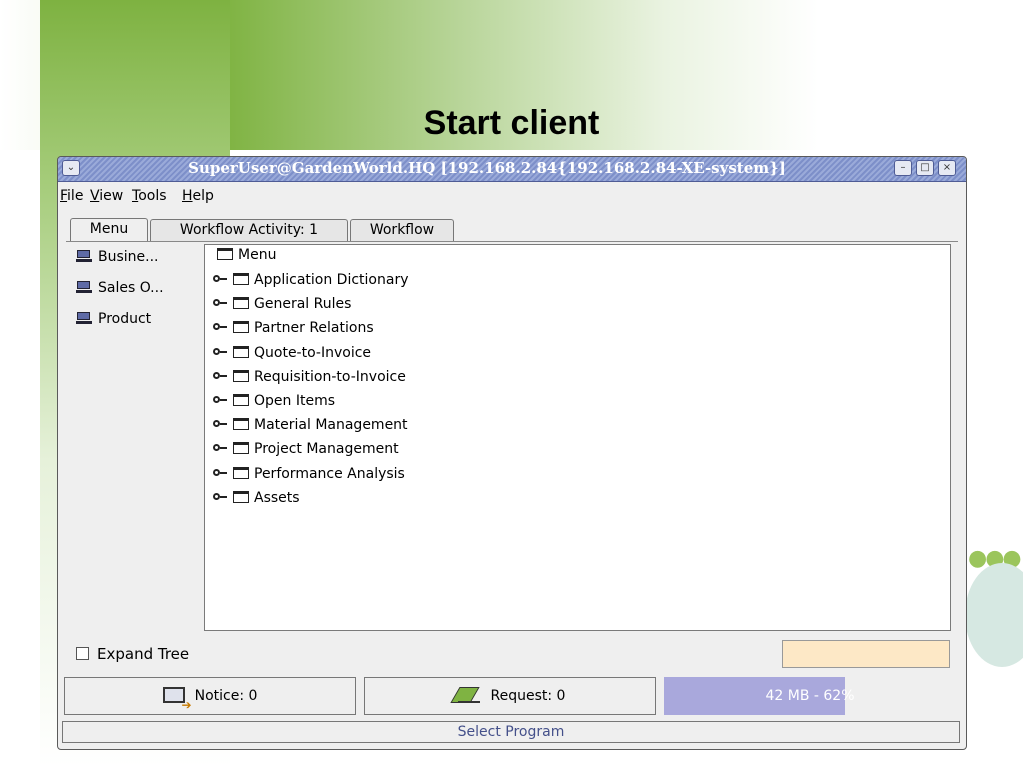 Image resolution: width=1023 pixels, height=767 pixels. What do you see at coordinates (512, 241) in the screenshot?
I see `tab-content-border` at bounding box center [512, 241].